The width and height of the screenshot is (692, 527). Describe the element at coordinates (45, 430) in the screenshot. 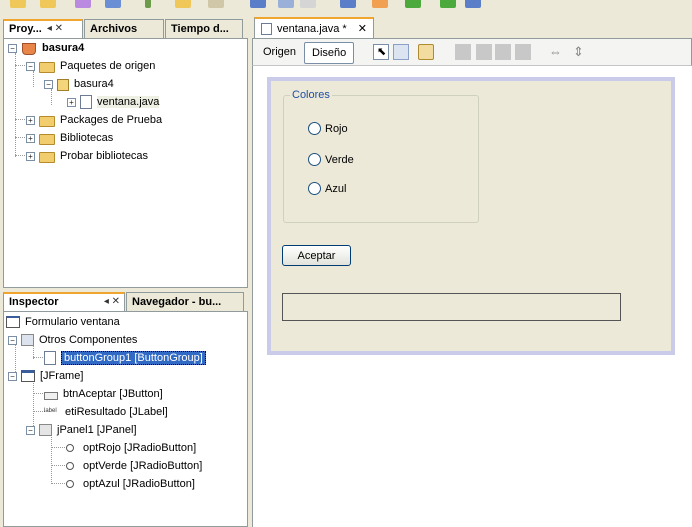

I see `jpanel-icon` at that location.